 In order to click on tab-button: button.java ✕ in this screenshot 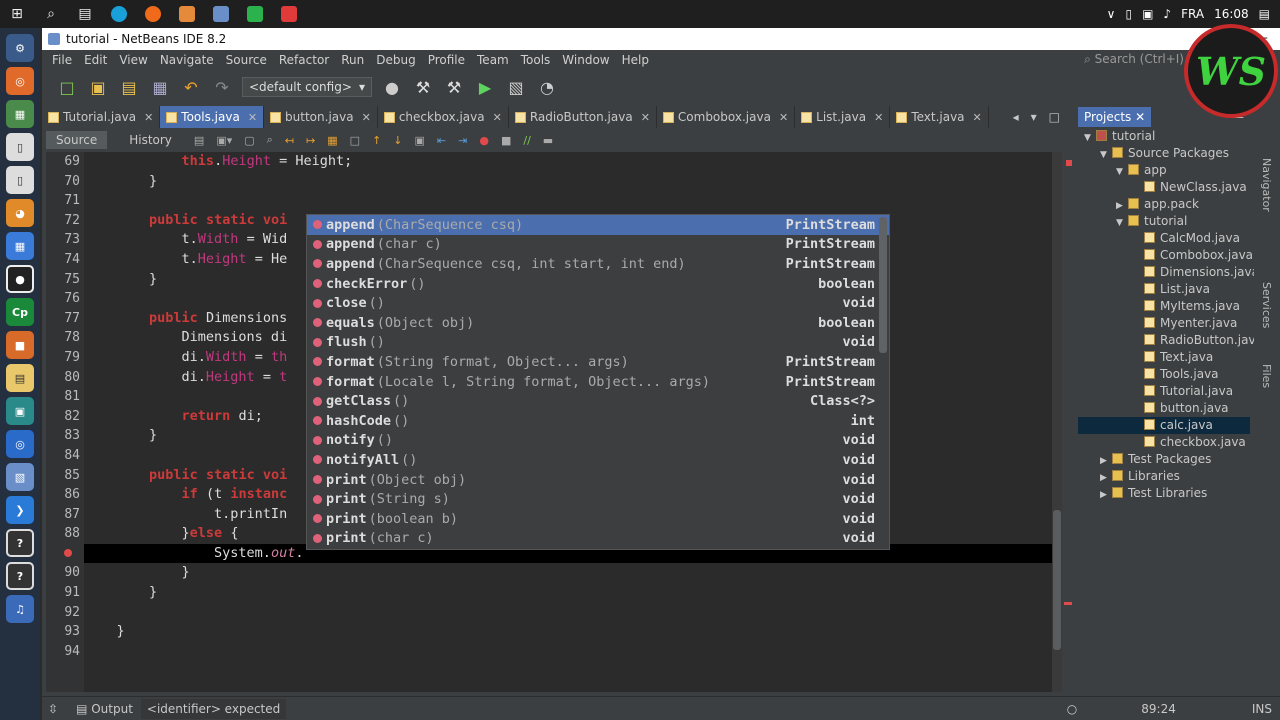, I will do `click(321, 117)`.